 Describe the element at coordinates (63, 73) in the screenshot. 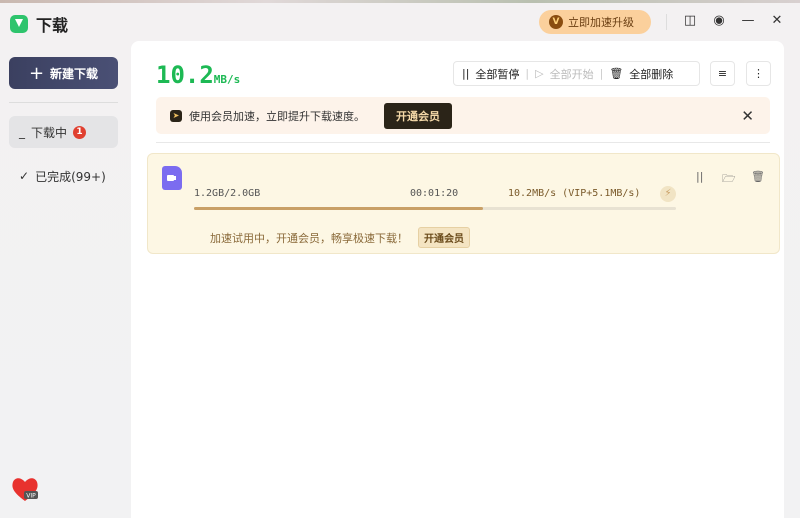

I see `new-download-button: + 新建下载` at that location.